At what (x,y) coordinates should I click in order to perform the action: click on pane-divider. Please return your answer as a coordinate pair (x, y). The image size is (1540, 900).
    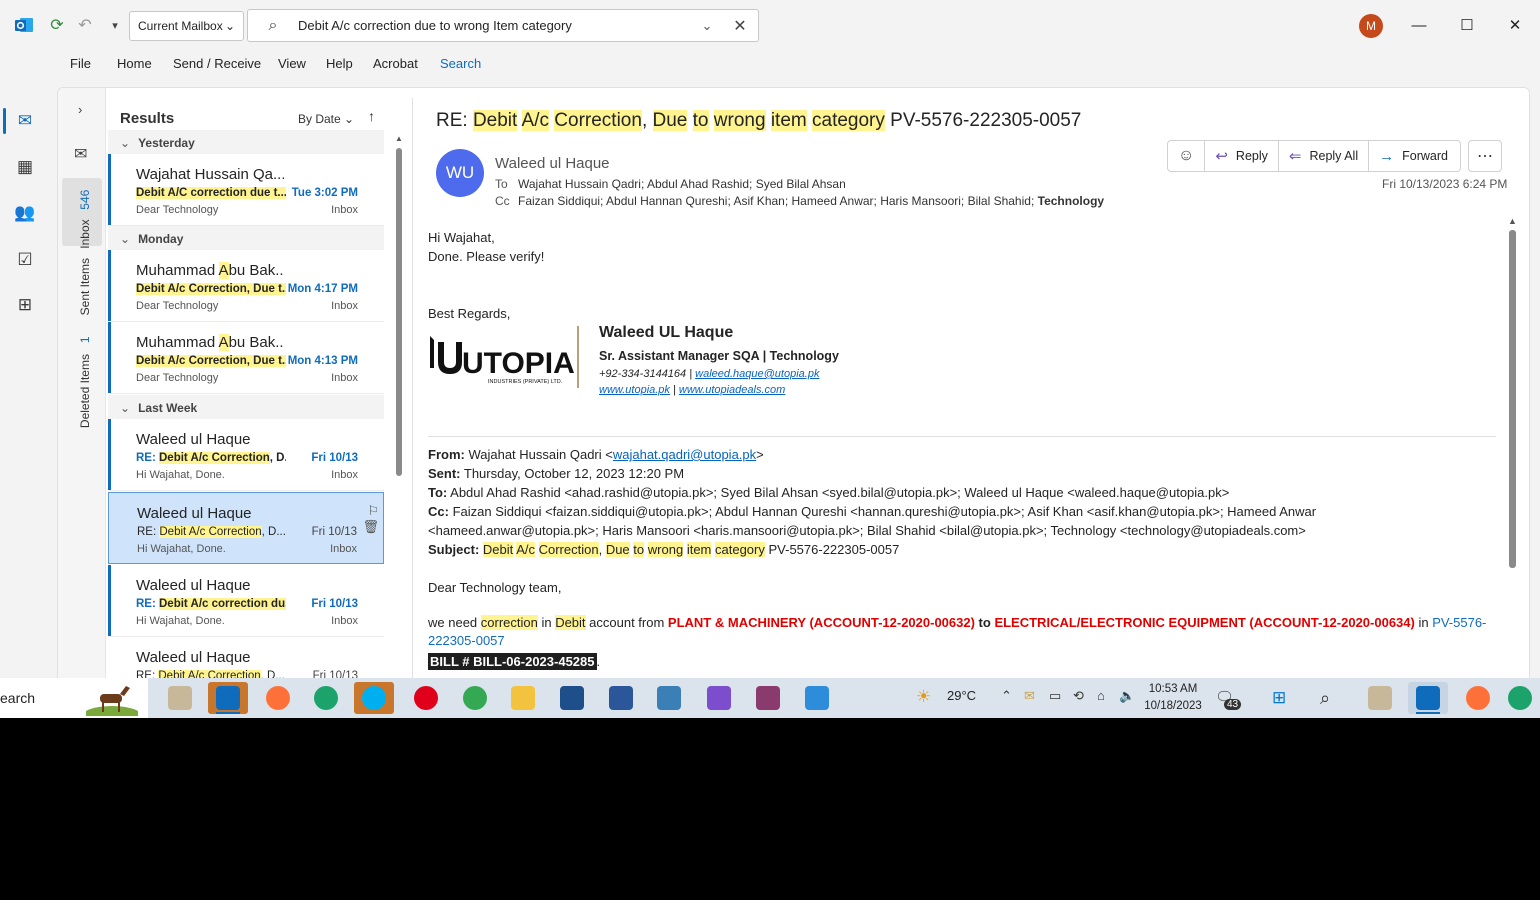
    Looking at the image, I should click on (412, 388).